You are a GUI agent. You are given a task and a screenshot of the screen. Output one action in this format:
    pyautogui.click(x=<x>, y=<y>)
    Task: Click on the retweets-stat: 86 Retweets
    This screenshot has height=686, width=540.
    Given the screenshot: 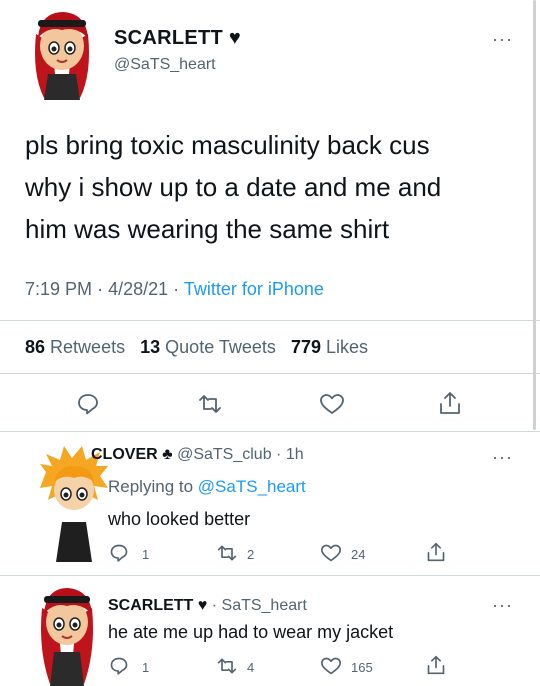 What is the action you would take?
    pyautogui.click(x=77, y=347)
    